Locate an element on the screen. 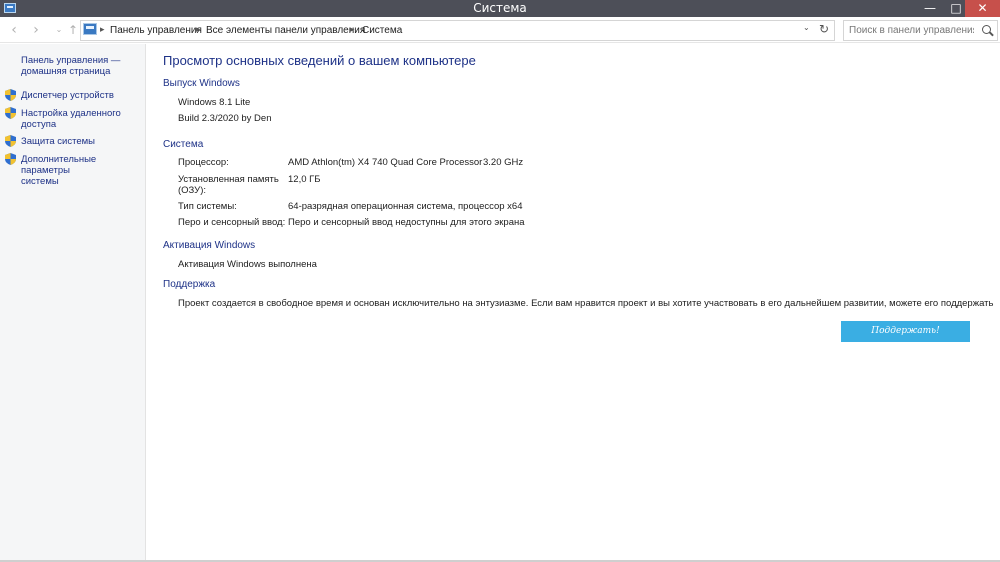  section-title-support: Поддержка is located at coordinates (189, 284).